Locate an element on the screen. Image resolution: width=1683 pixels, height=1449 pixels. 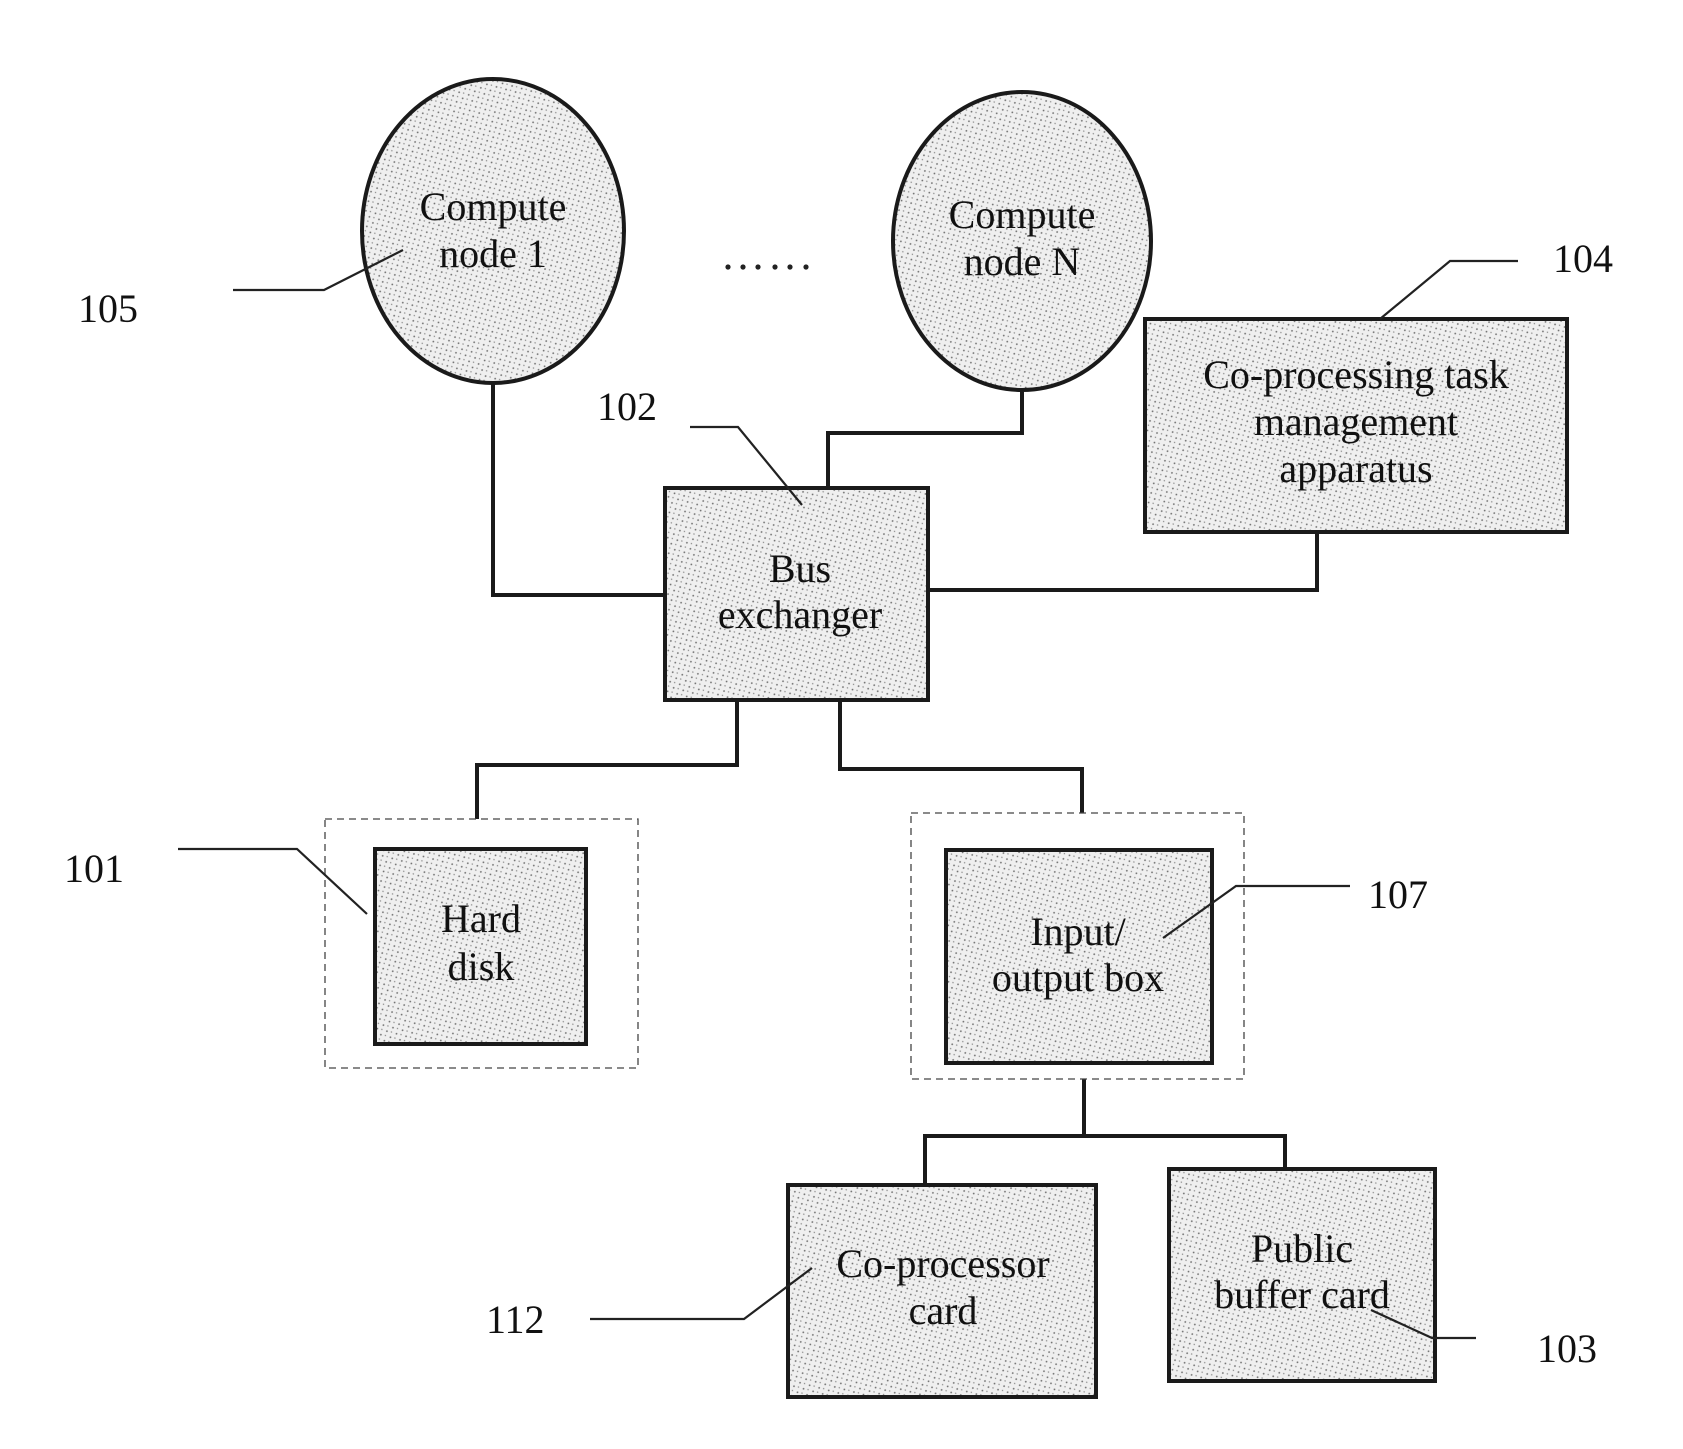
co-processing-task-management-apparatus: Co-processing task management apparatus is located at coordinates (1356, 425).